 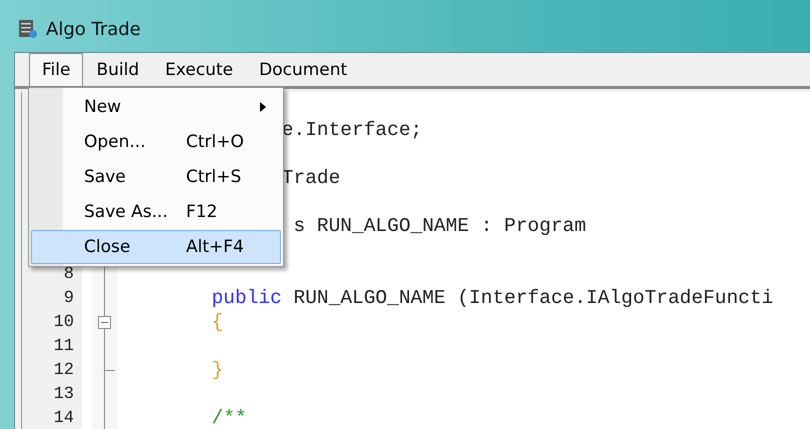 What do you see at coordinates (352, 130) in the screenshot?
I see `code-text: e.Interface;` at bounding box center [352, 130].